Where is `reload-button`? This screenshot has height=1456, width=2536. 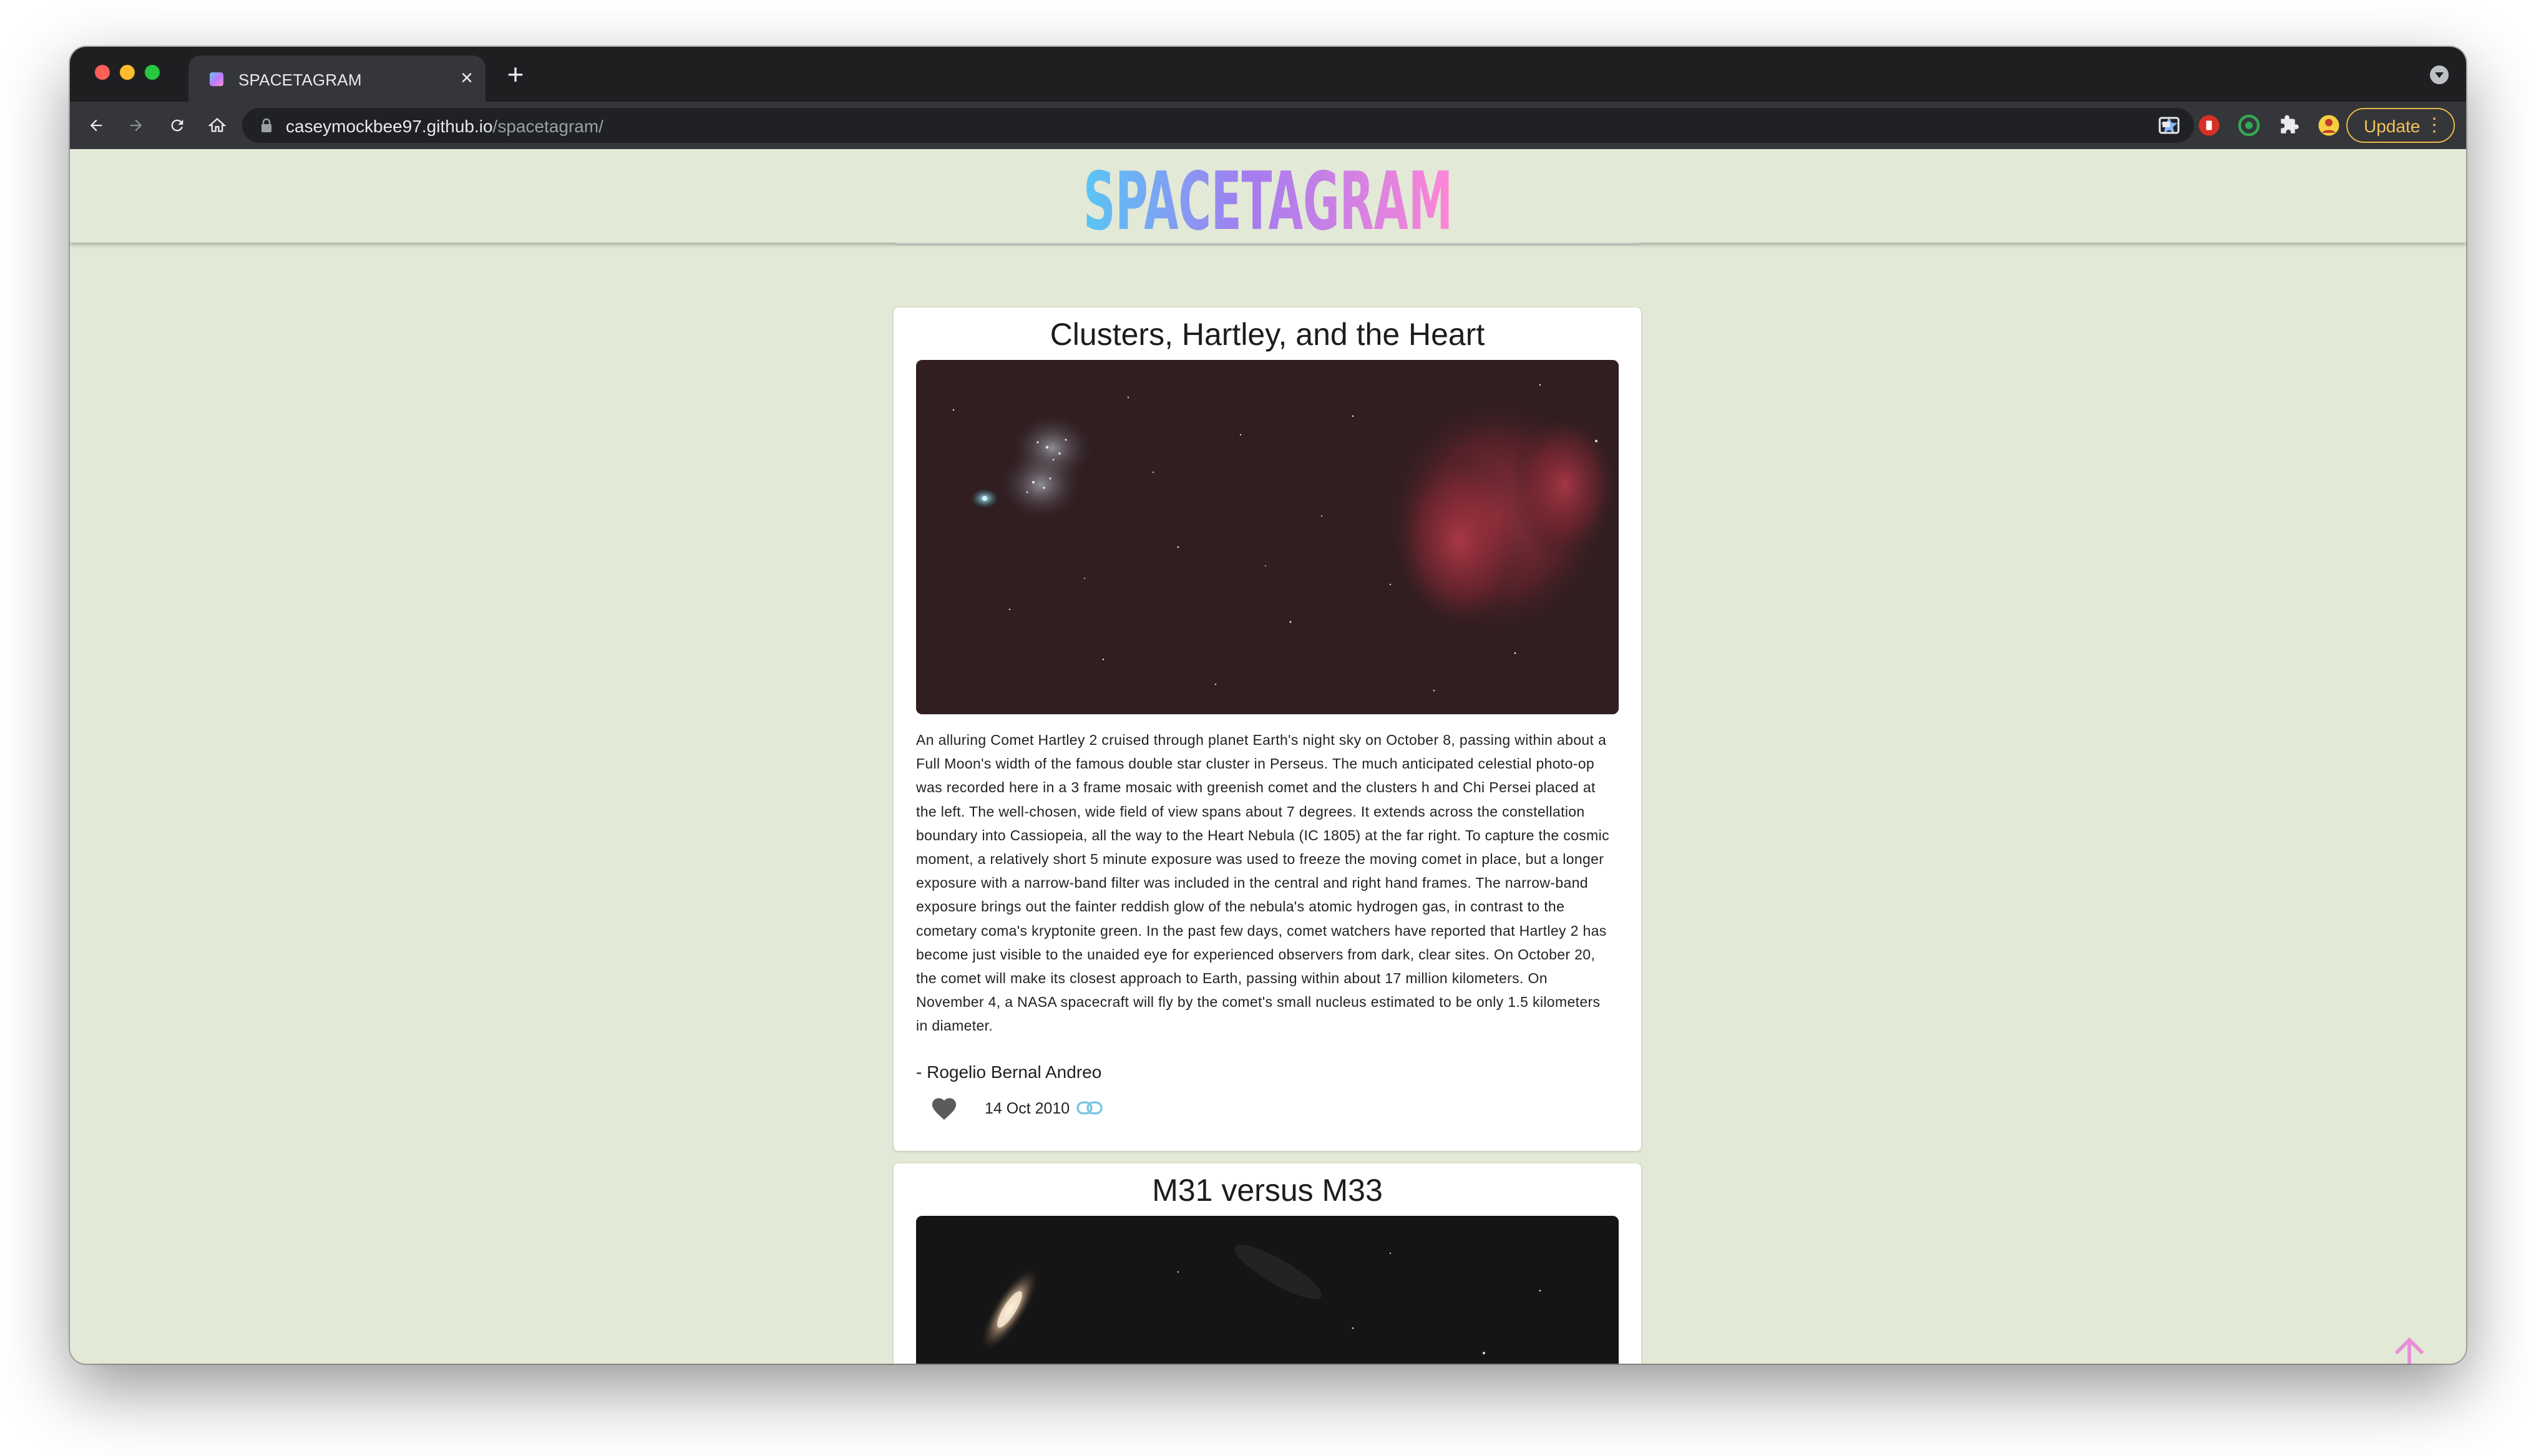
reload-button is located at coordinates (177, 126).